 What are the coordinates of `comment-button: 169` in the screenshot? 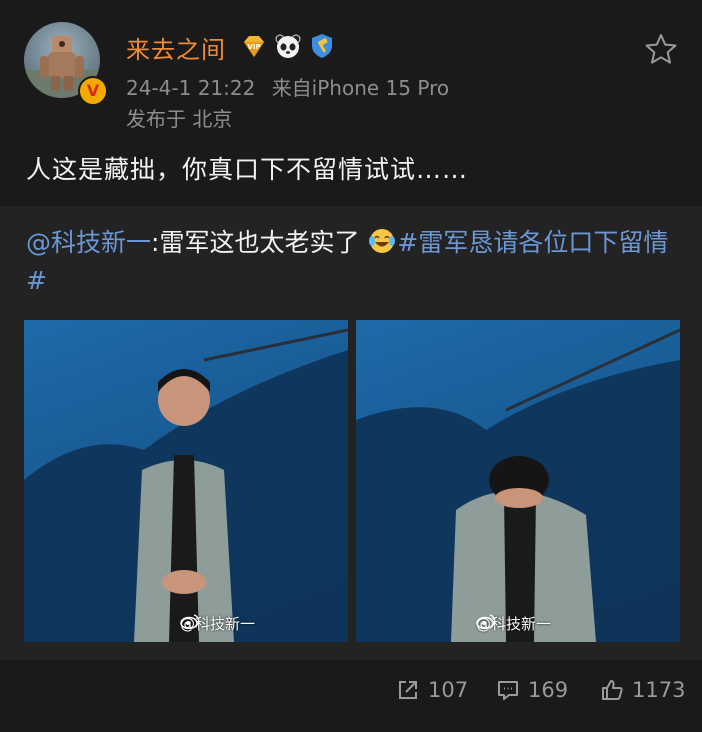 It's located at (532, 690).